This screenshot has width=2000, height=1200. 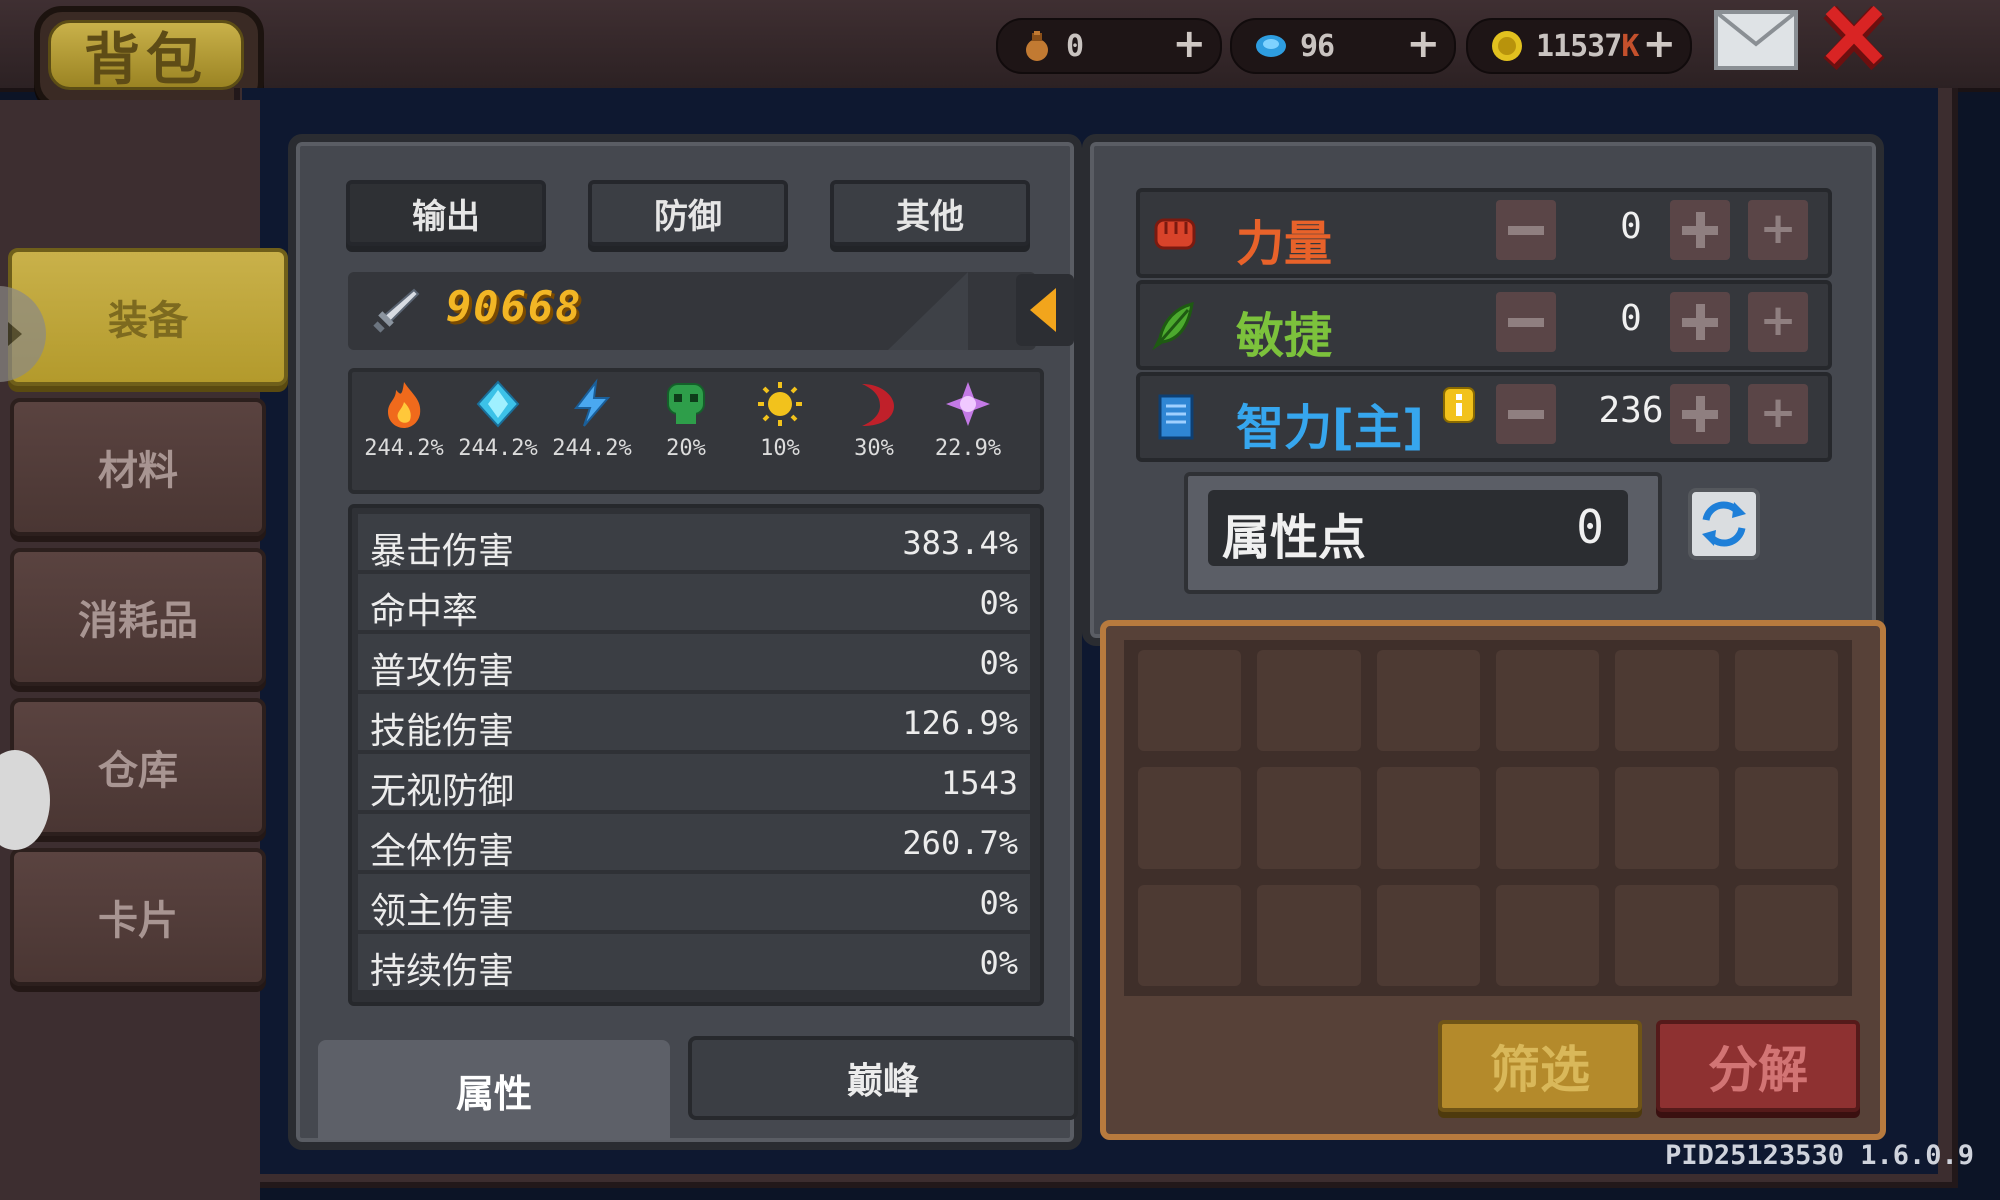 I want to click on increase-intelligence-max-button: +, so click(x=1778, y=414).